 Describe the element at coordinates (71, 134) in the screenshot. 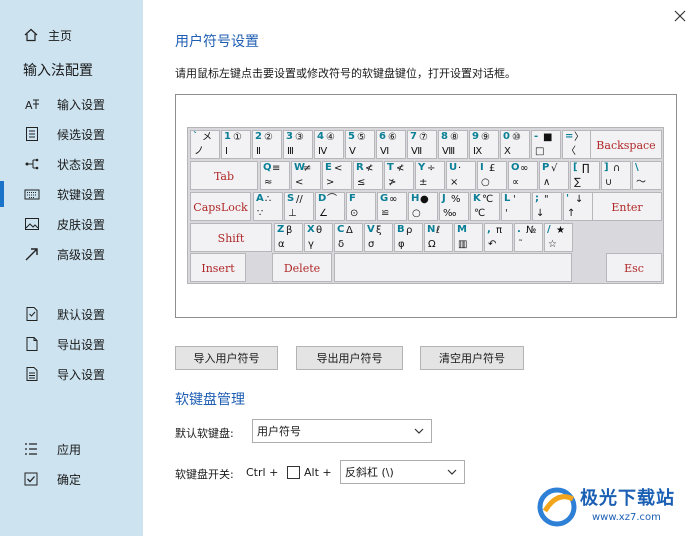

I see `sidebar-item-candidate-settings: 候选设置` at that location.